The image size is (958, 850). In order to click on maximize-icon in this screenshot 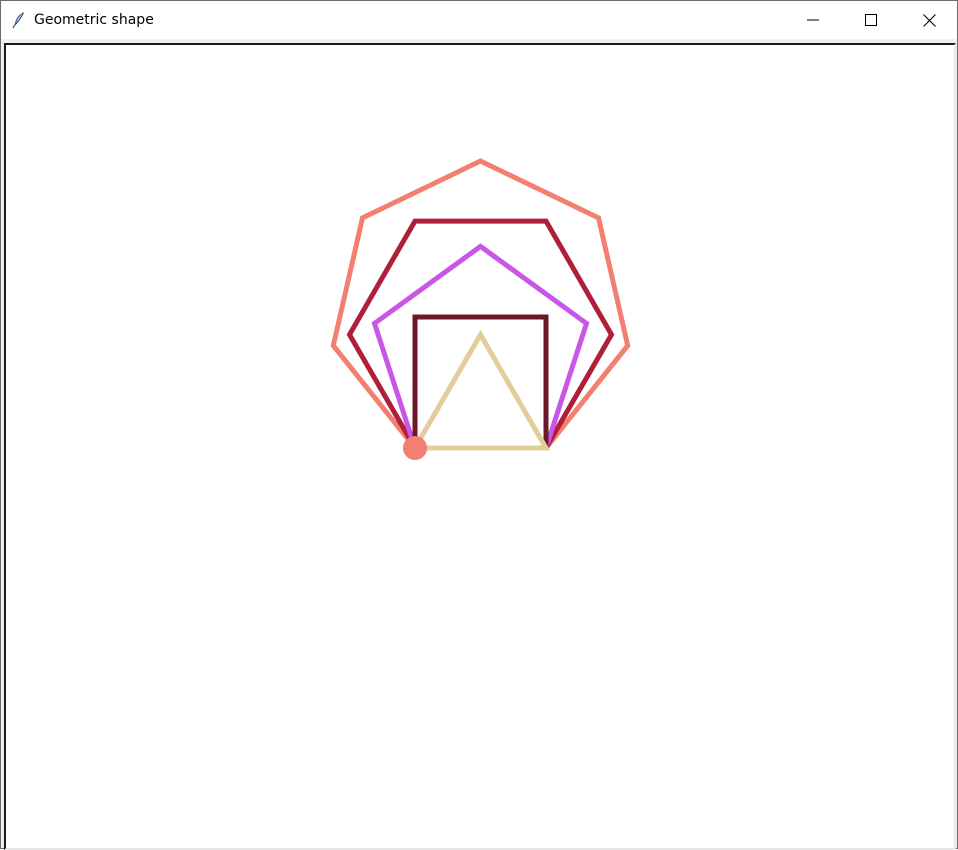, I will do `click(871, 20)`.